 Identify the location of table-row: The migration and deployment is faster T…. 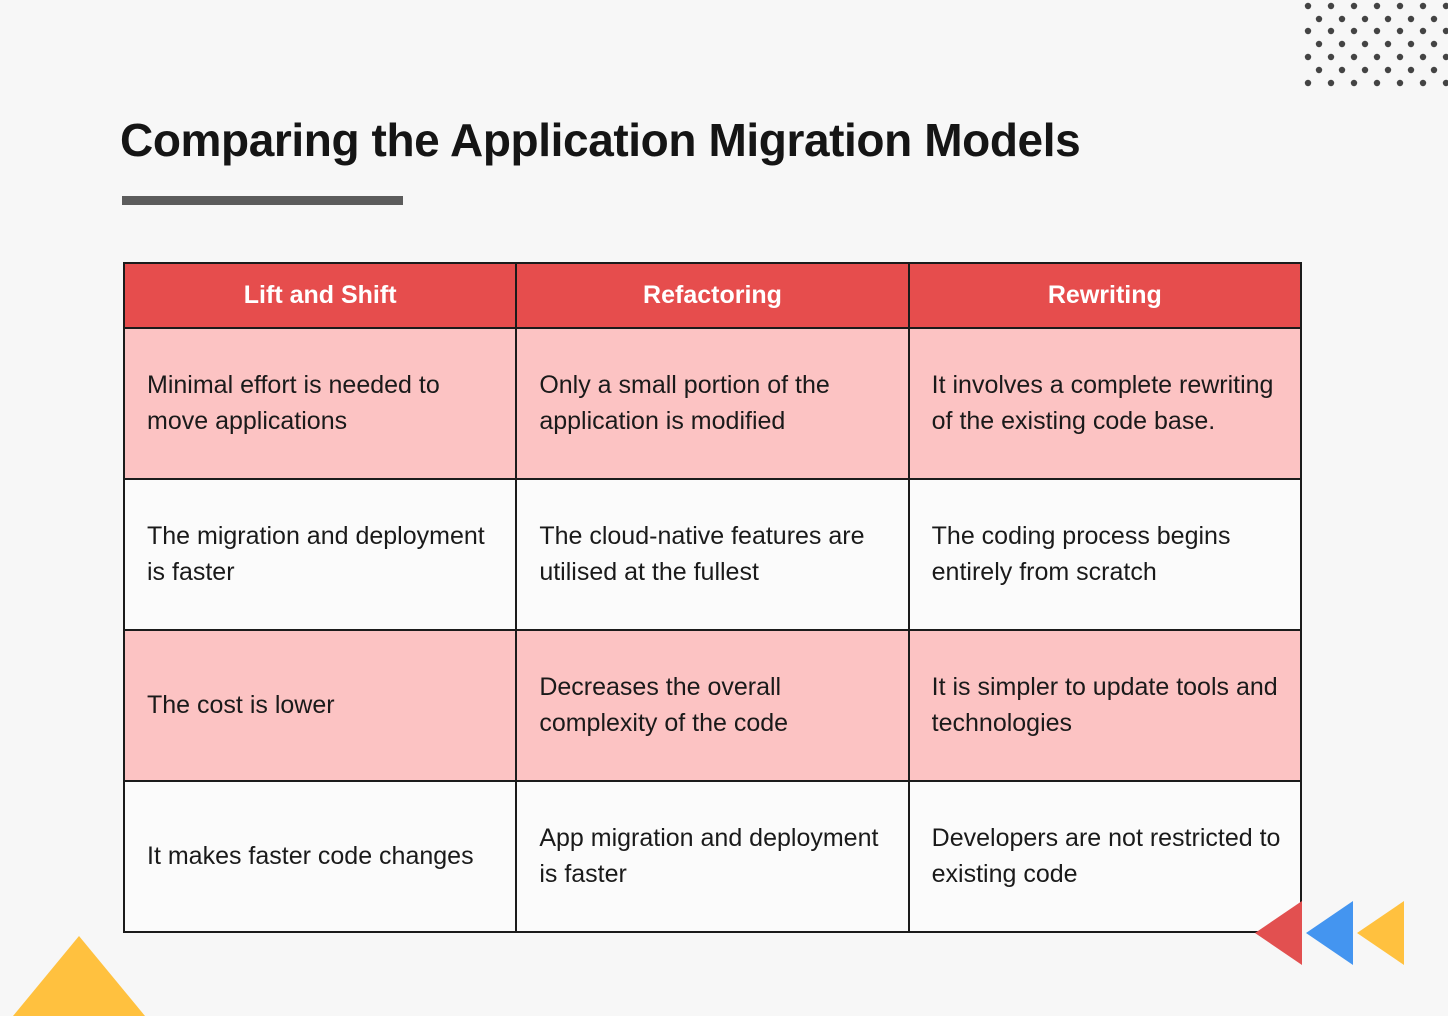
(712, 554).